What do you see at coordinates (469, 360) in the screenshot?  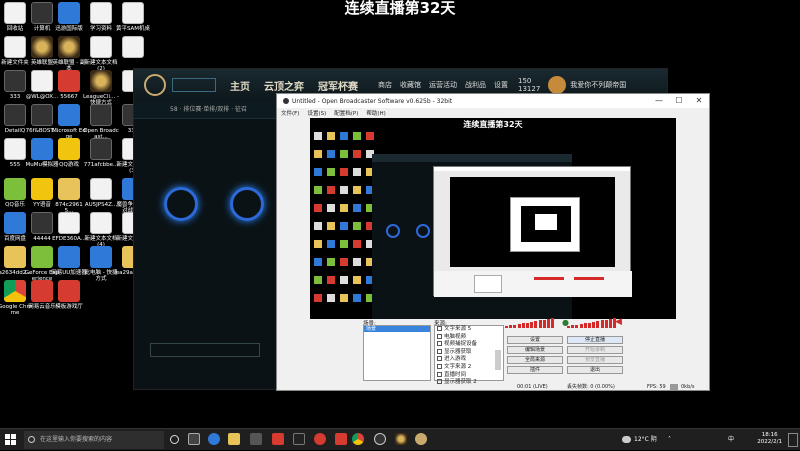 I see `source-item: 进入游戏` at bounding box center [469, 360].